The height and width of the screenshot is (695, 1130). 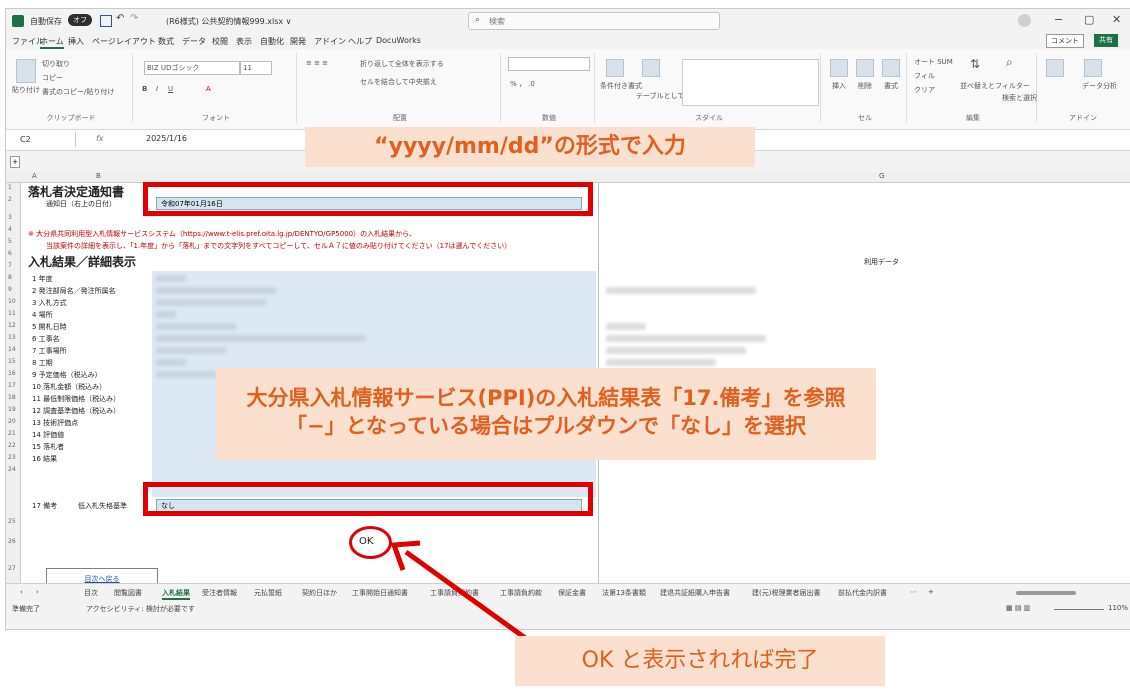 What do you see at coordinates (467, 596) in the screenshot?
I see `pointer-arrow-line` at bounding box center [467, 596].